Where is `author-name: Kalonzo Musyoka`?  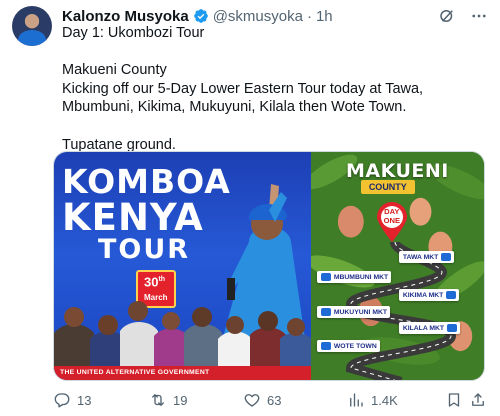
author-name: Kalonzo Musyoka is located at coordinates (125, 16).